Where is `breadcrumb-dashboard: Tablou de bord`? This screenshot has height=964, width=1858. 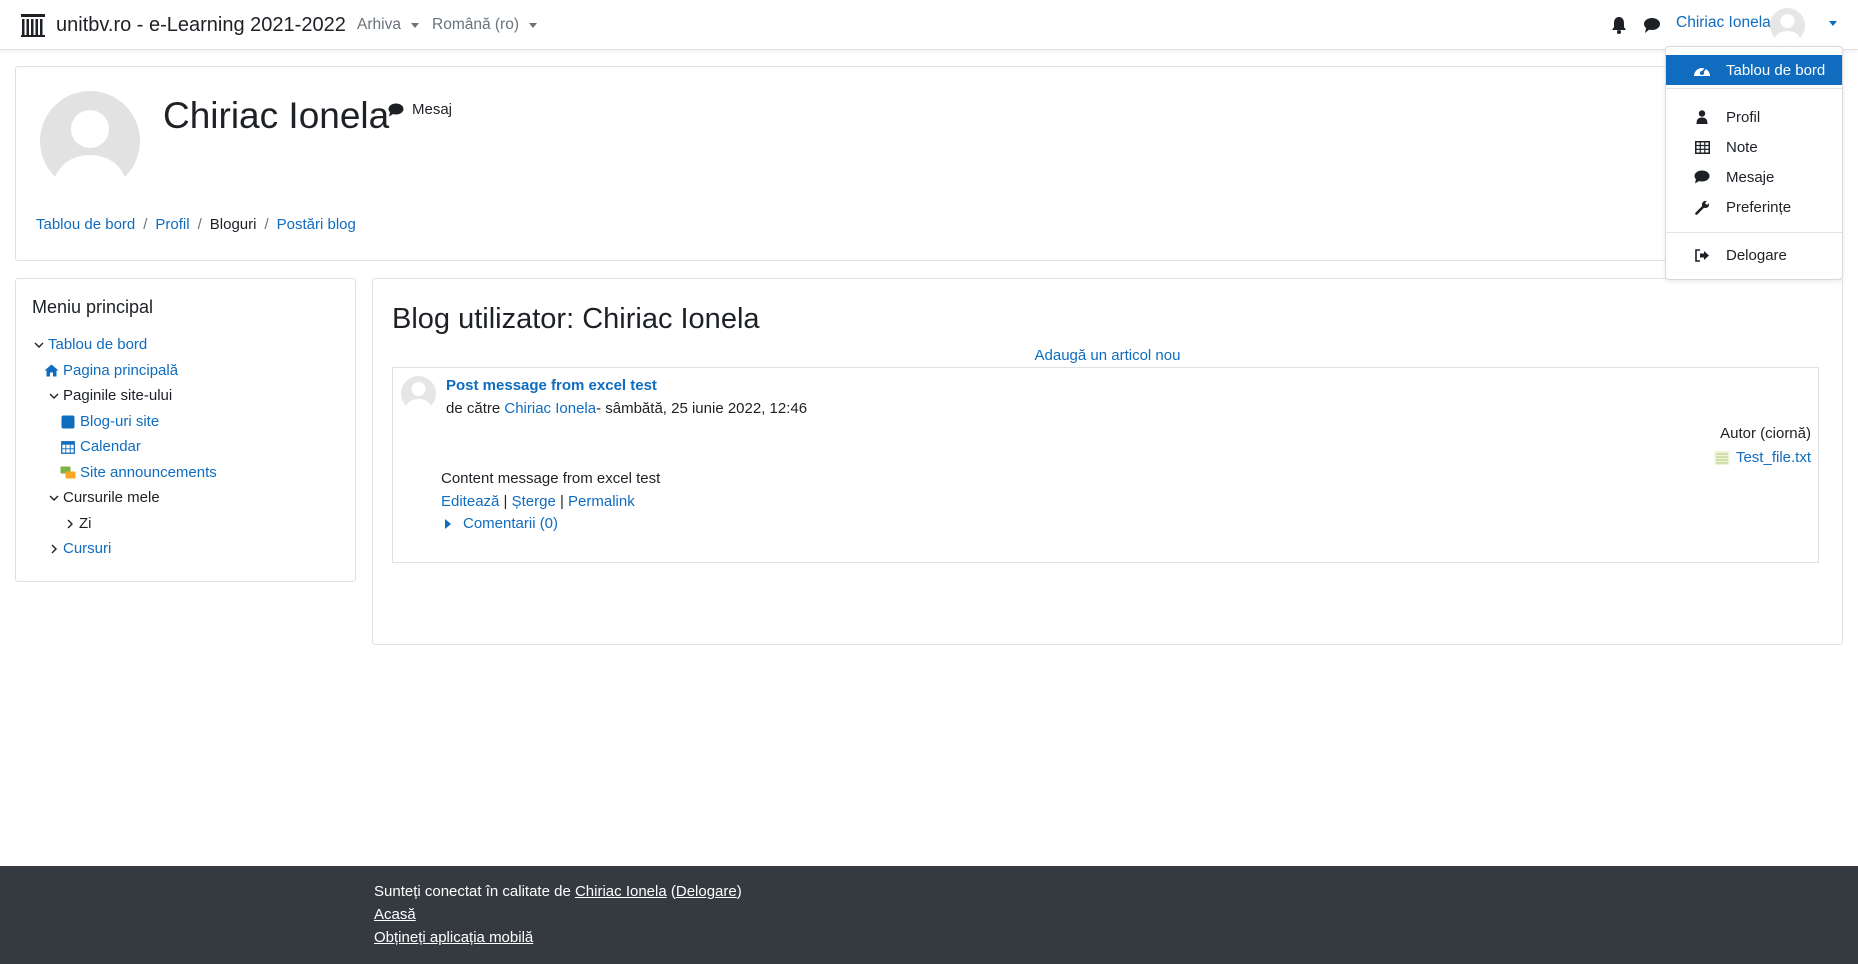
breadcrumb-dashboard: Tablou de bord is located at coordinates (85, 224).